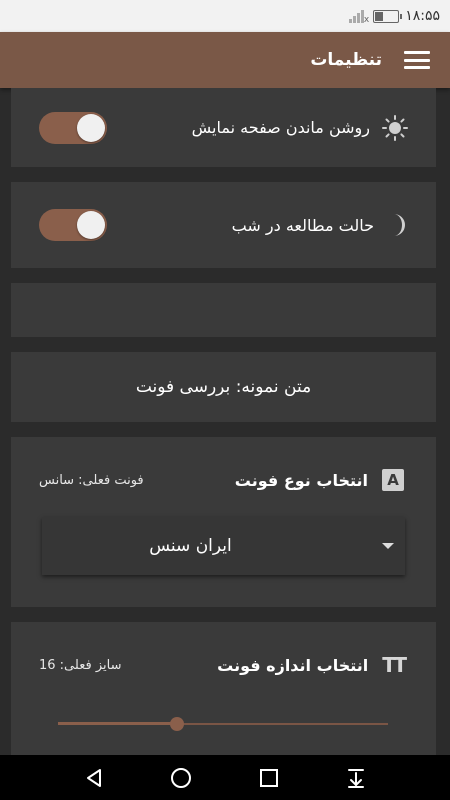 Image resolution: width=450 pixels, height=800 pixels. What do you see at coordinates (301, 480) in the screenshot?
I see `font-type-title: انتخاب نوع فونت` at bounding box center [301, 480].